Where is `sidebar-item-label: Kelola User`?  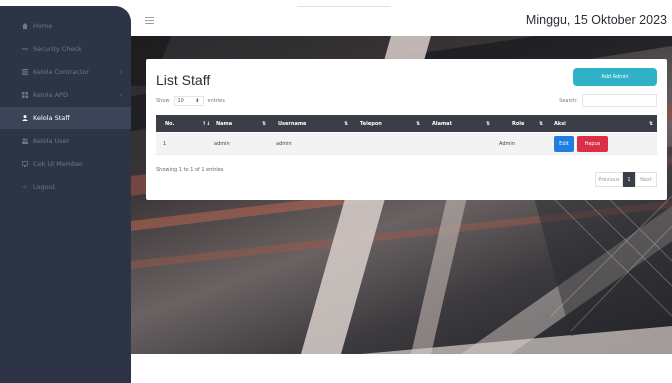 sidebar-item-label: Kelola User is located at coordinates (51, 141).